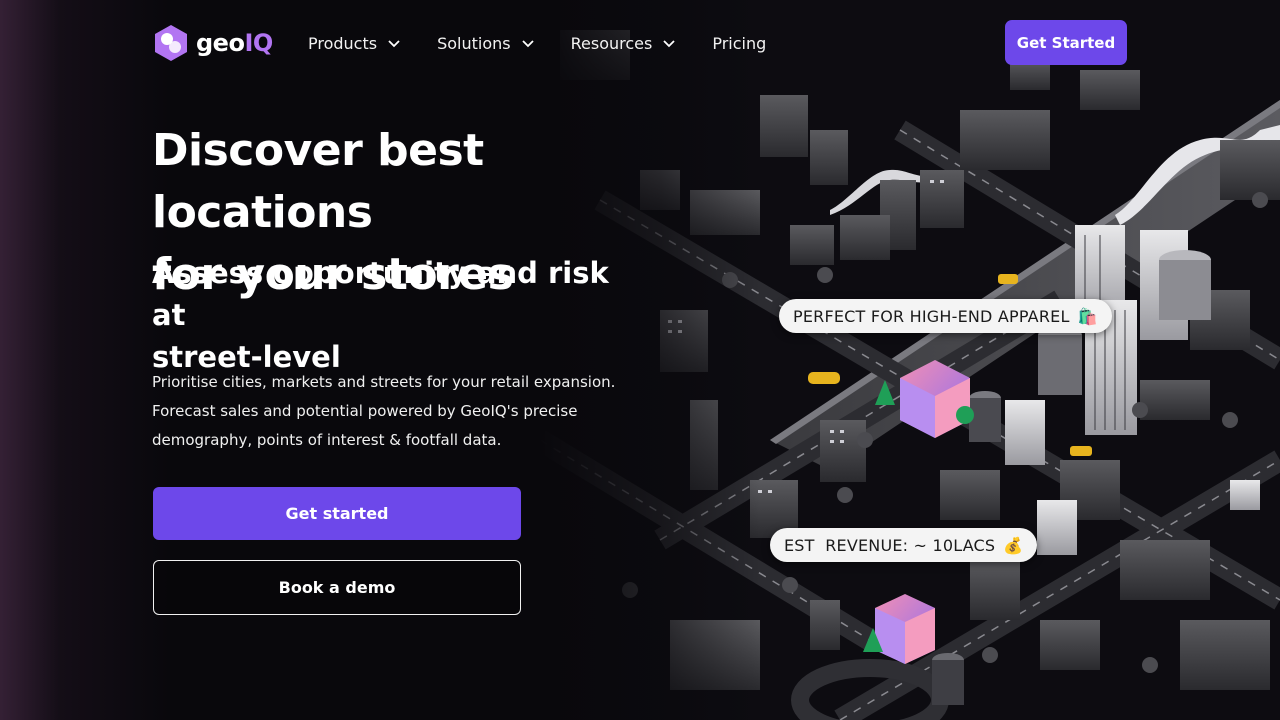 Image resolution: width=1280 pixels, height=720 pixels. I want to click on nav-item-products: Products, so click(354, 43).